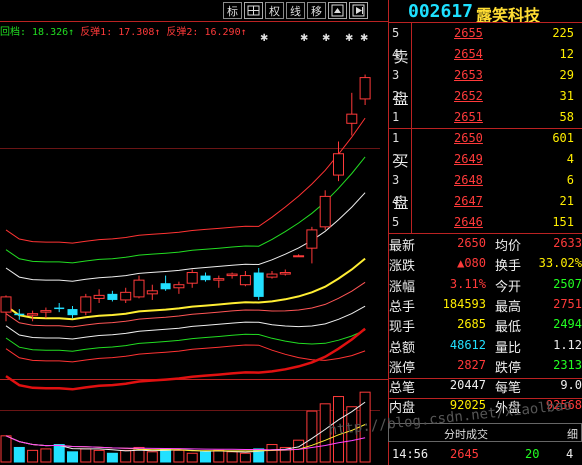 The height and width of the screenshot is (465, 582). I want to click on tick-price: 2645, so click(464, 454).